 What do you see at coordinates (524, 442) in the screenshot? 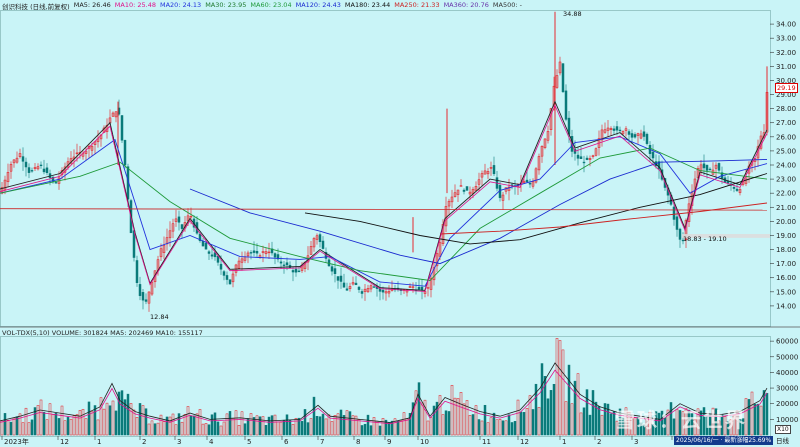
I see `x-tick-label: 12` at bounding box center [524, 442].